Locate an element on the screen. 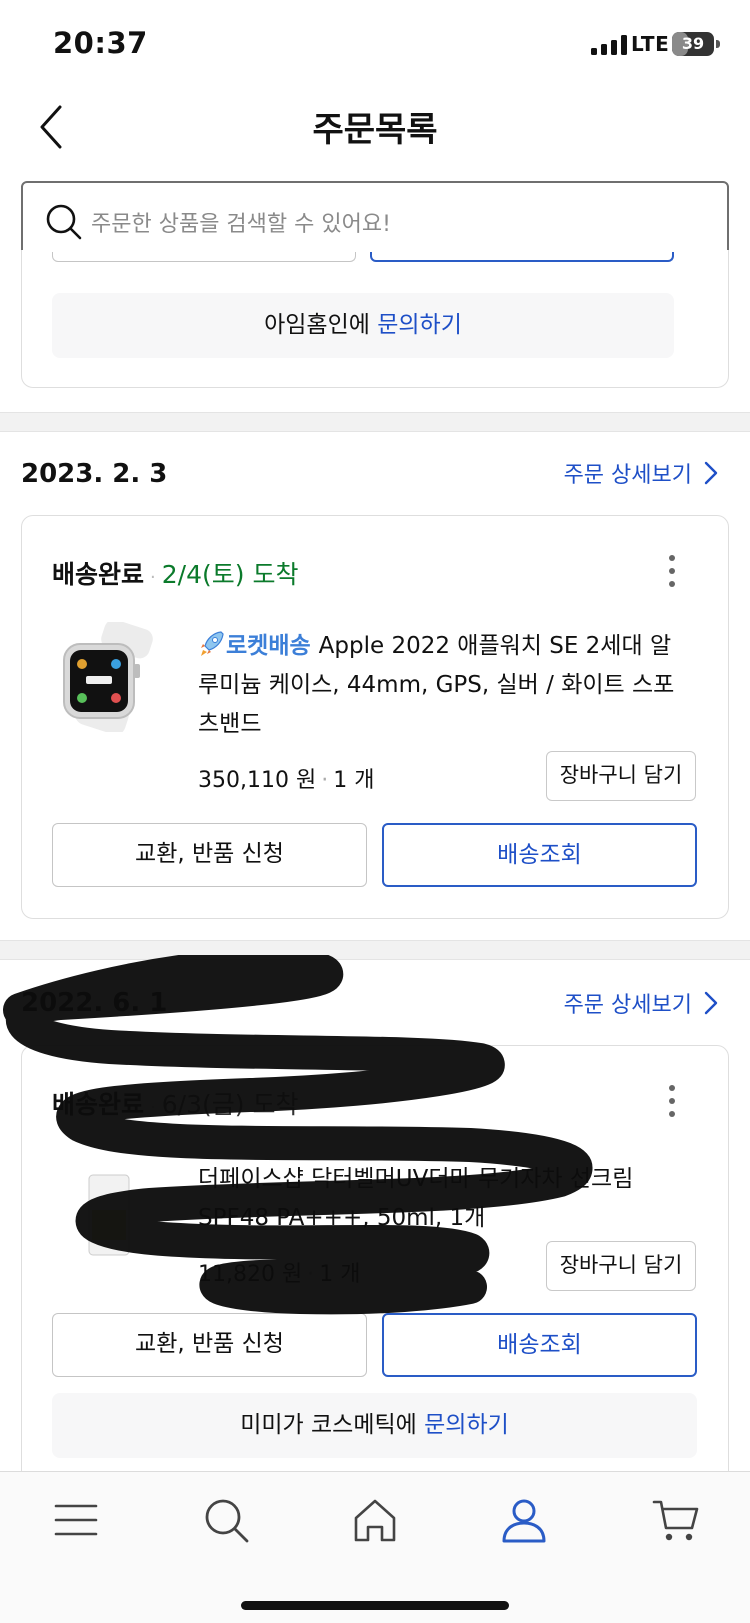 Image resolution: width=750 pixels, height=1623 pixels. seller-inquiry: 아임홈인에 문의하기 is located at coordinates (363, 325).